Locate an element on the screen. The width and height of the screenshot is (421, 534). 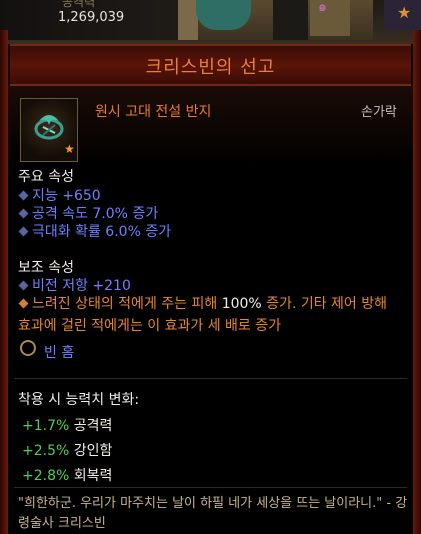
stat-panel: 공격력 1,269,039 is located at coordinates (90, 20).